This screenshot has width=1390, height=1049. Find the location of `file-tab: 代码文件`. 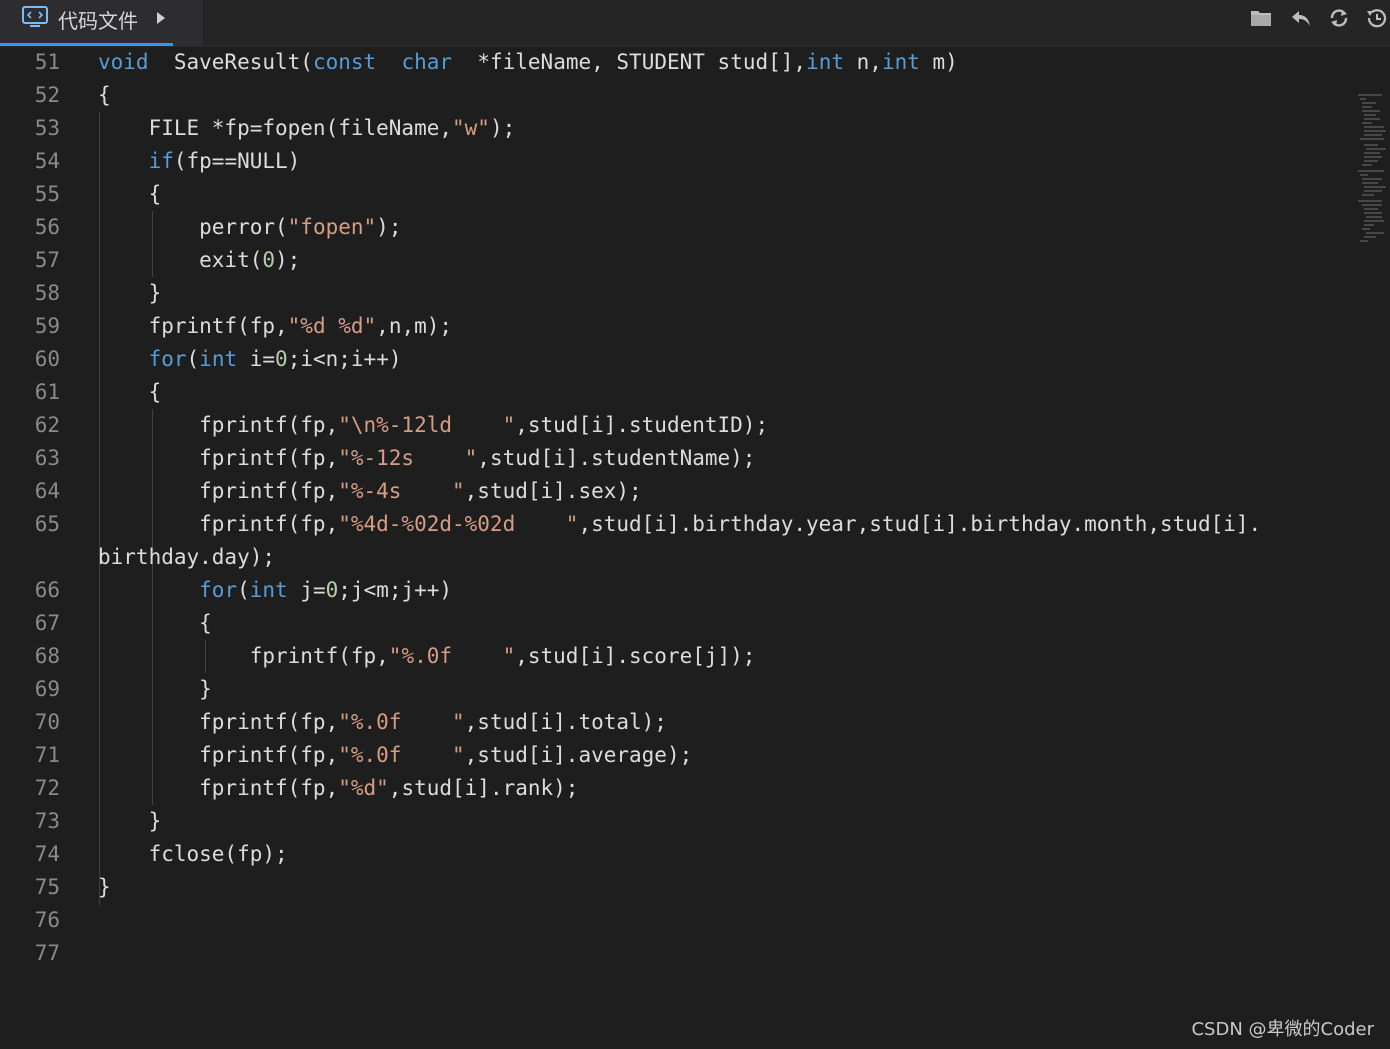

file-tab: 代码文件 is located at coordinates (101, 23).